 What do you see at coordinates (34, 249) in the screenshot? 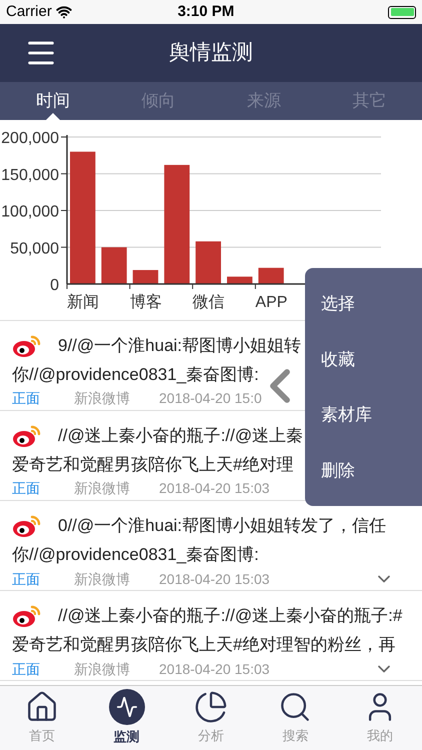
I see `axis-label: 50,000` at bounding box center [34, 249].